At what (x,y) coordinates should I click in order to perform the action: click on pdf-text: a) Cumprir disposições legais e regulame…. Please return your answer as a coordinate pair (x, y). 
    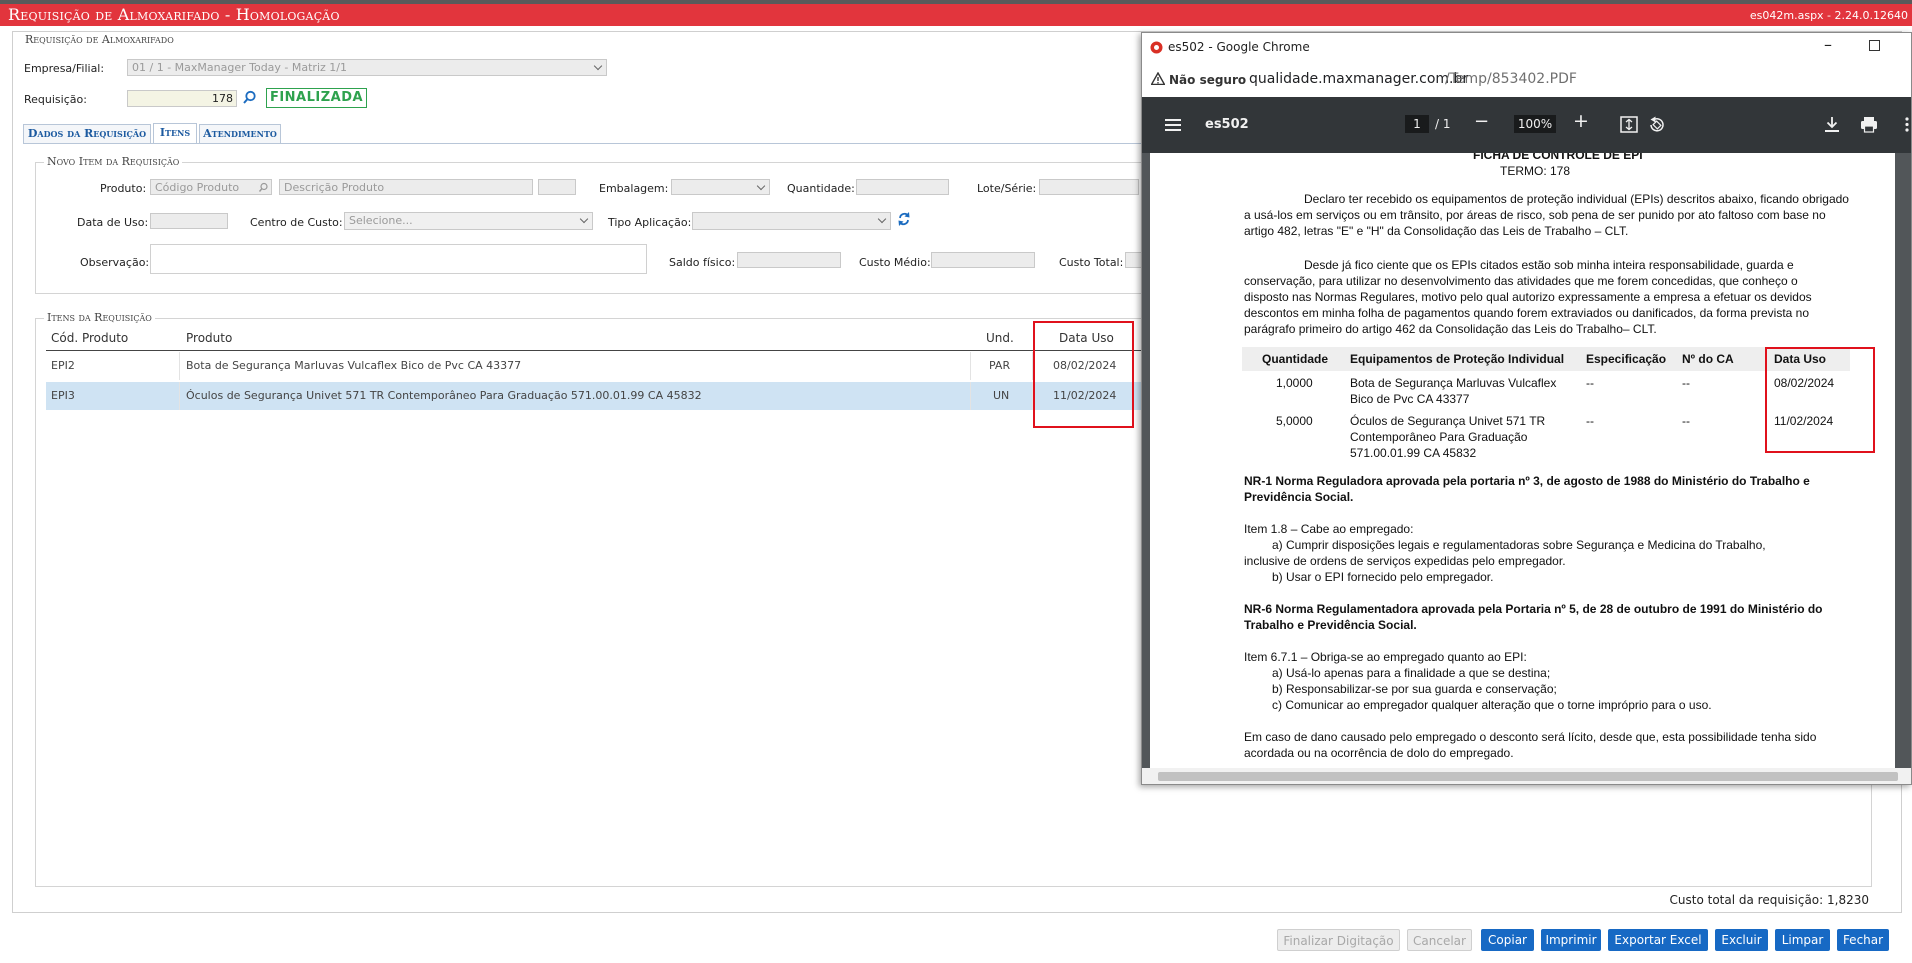
    Looking at the image, I should click on (1519, 545).